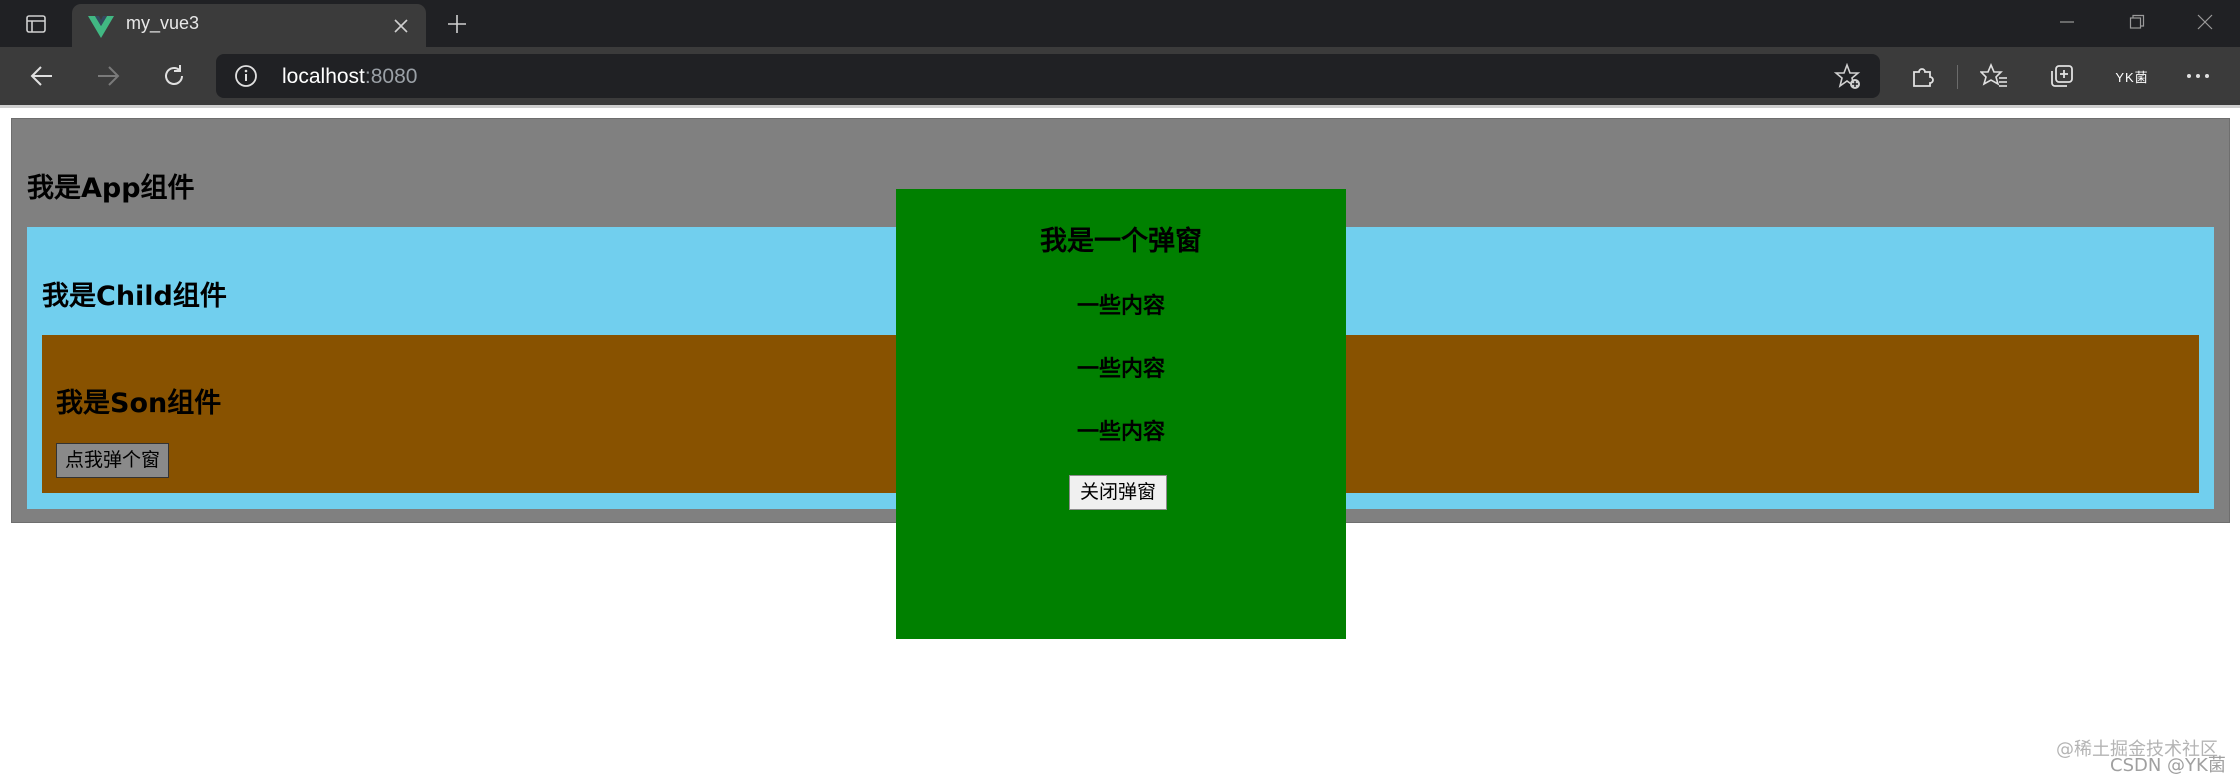  I want to click on tab-actions-button, so click(36, 24).